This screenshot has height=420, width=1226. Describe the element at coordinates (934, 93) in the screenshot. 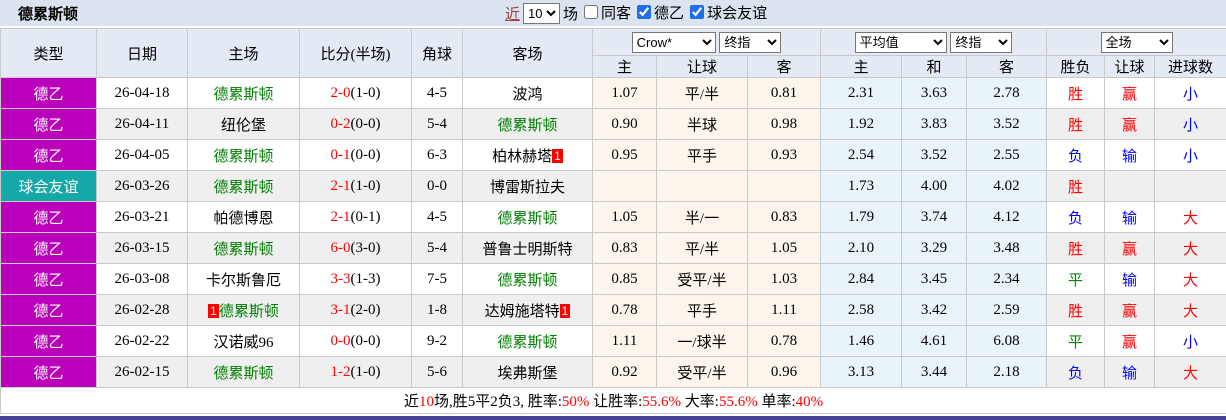

I see `avg-draw-odds-cell: 3.63` at that location.